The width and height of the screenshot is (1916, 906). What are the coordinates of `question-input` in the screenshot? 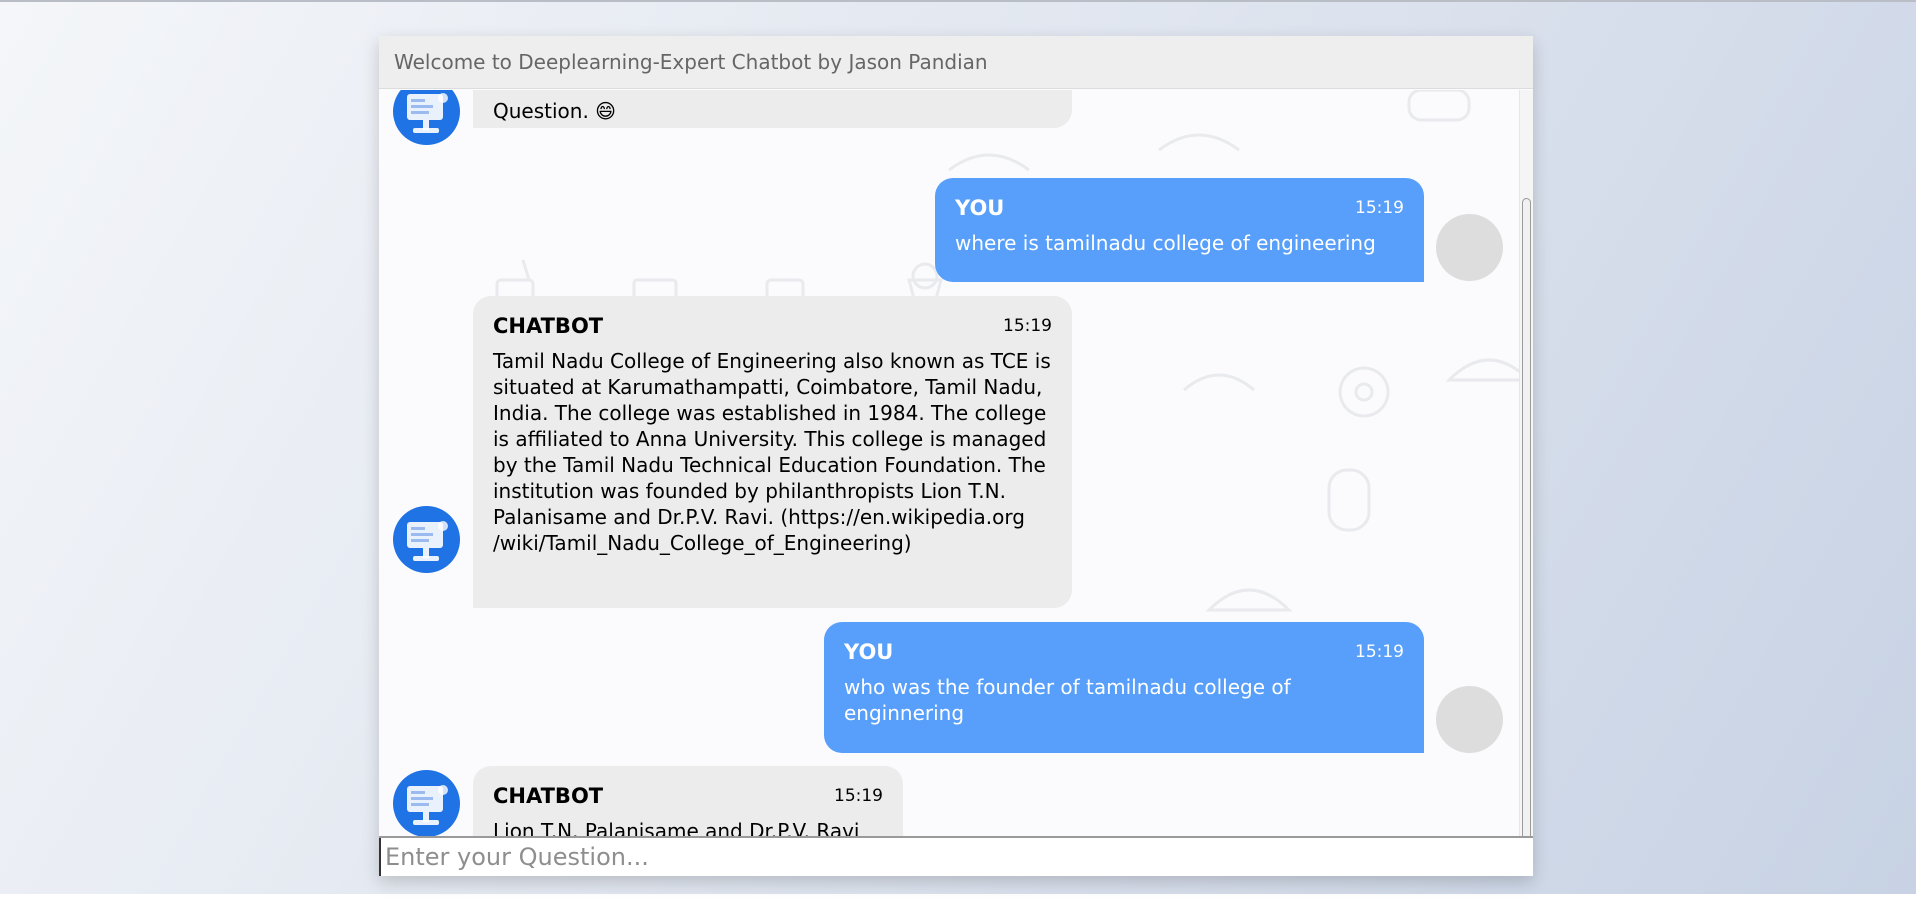 It's located at (956, 857).